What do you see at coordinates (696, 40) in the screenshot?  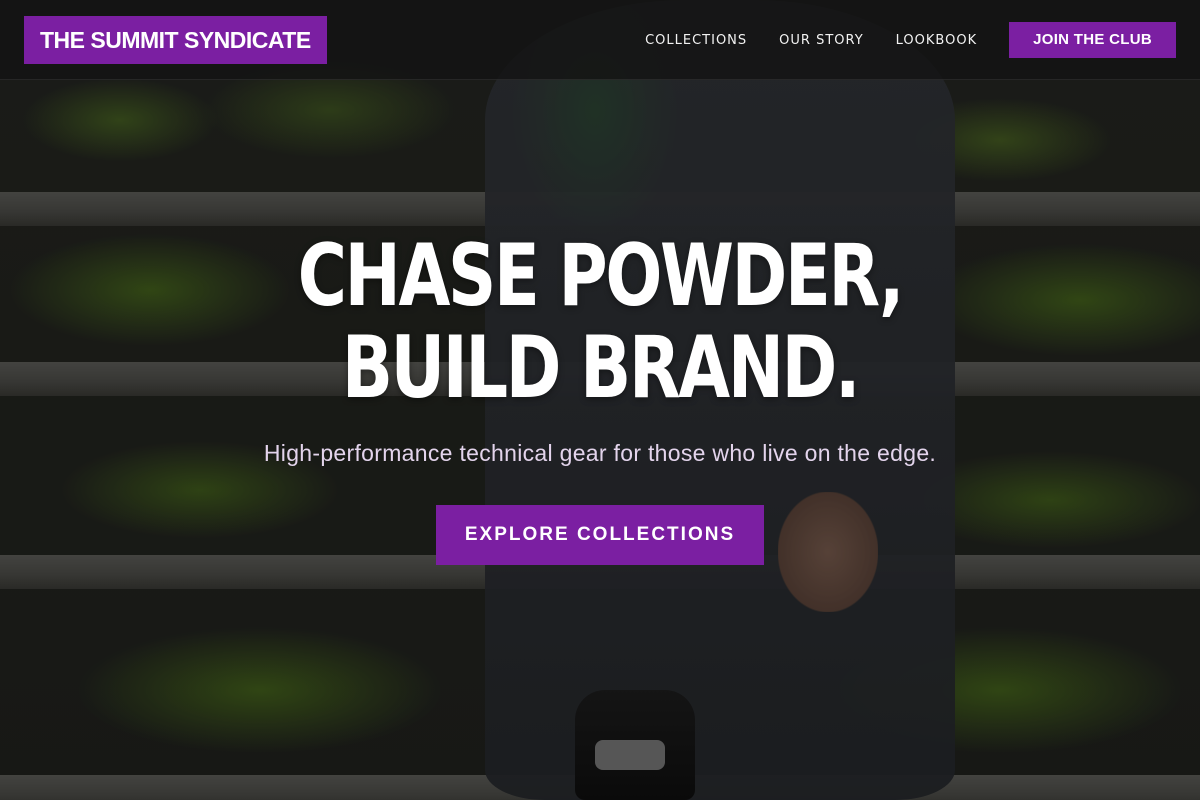 I see `nav-link-collections: COLLECTIONS` at bounding box center [696, 40].